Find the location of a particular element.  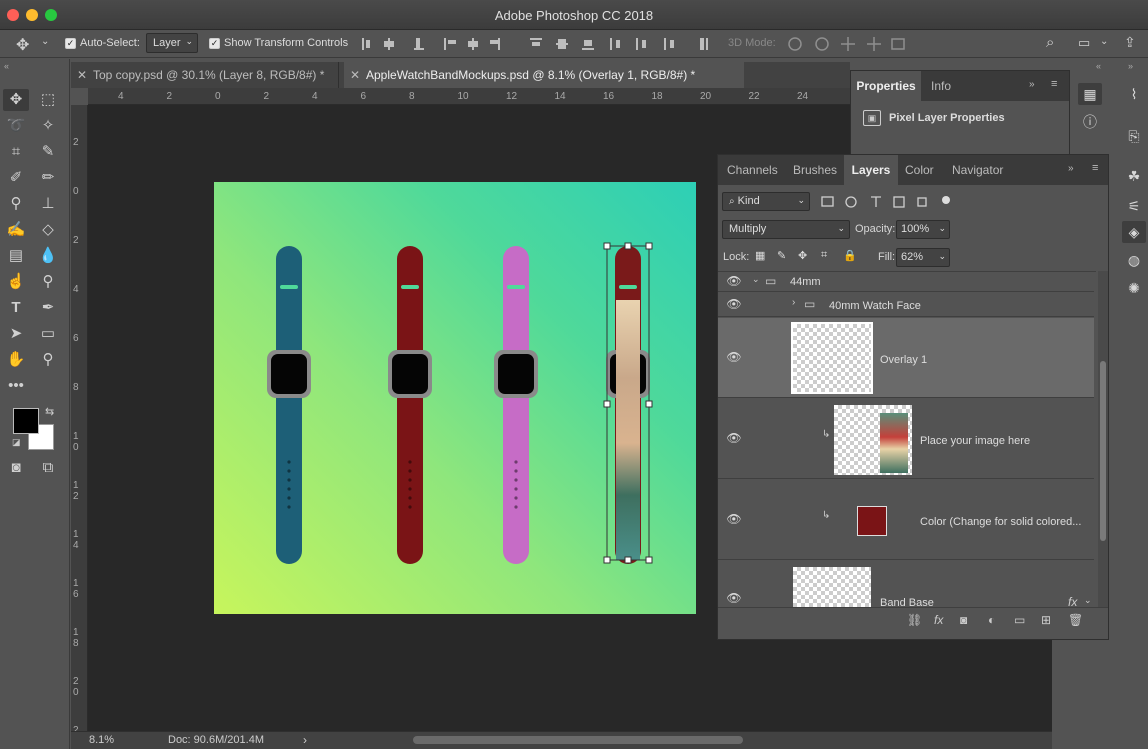

color-panel-icon: ◍ is located at coordinates (1134, 260).